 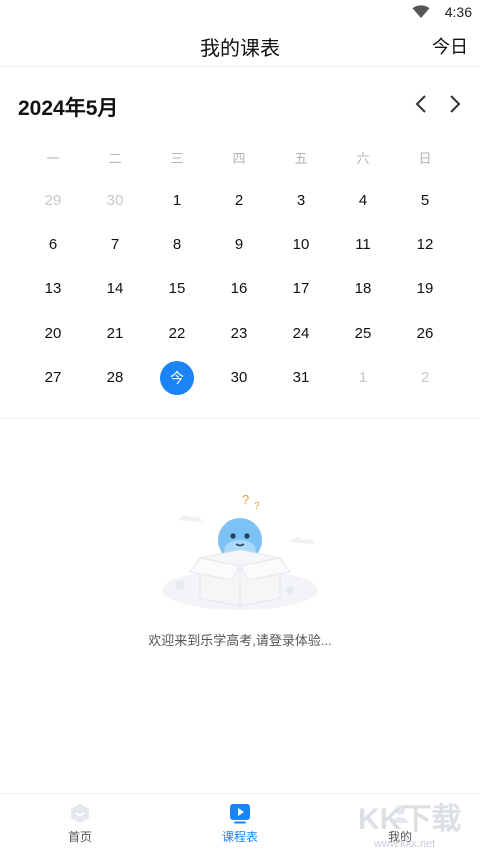 I want to click on weekday-label: 四, so click(x=239, y=158).